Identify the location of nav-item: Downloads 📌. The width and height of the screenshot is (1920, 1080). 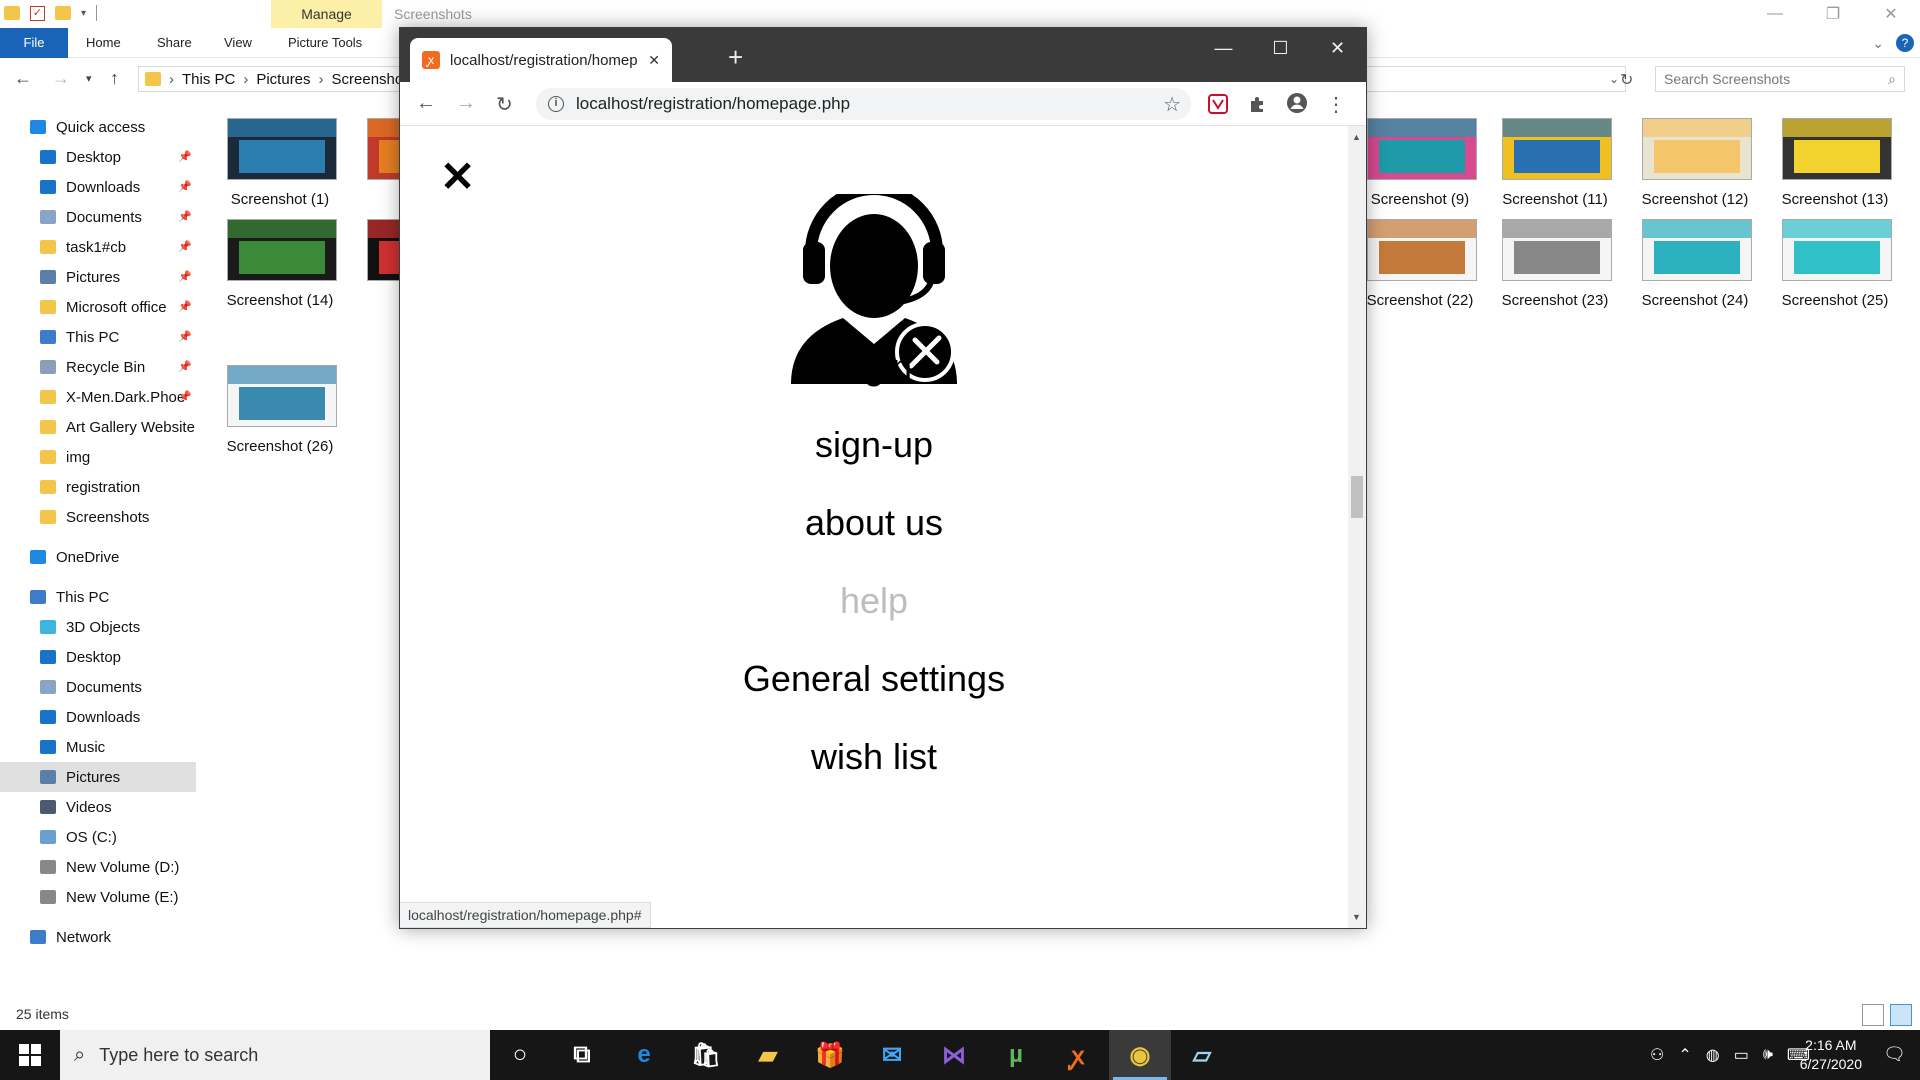
(98, 187).